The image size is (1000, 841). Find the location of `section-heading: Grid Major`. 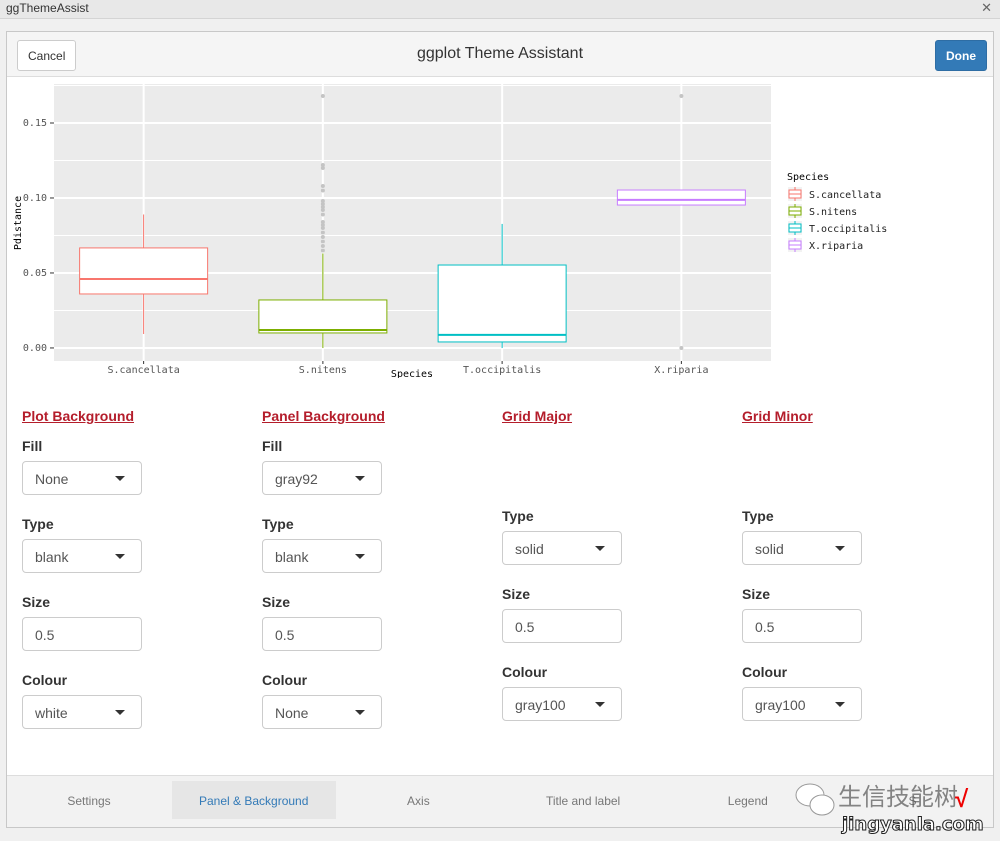

section-heading: Grid Major is located at coordinates (537, 416).